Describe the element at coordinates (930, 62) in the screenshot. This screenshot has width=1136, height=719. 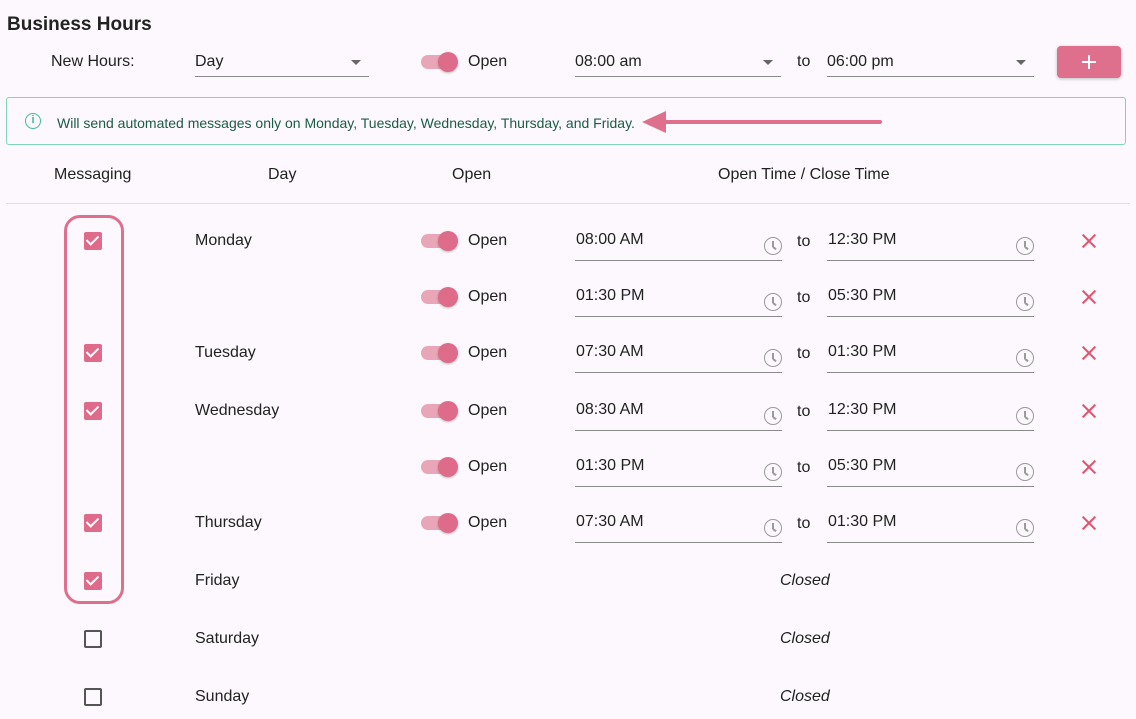
I see `new-hours-to-select: 06:00 pm` at that location.